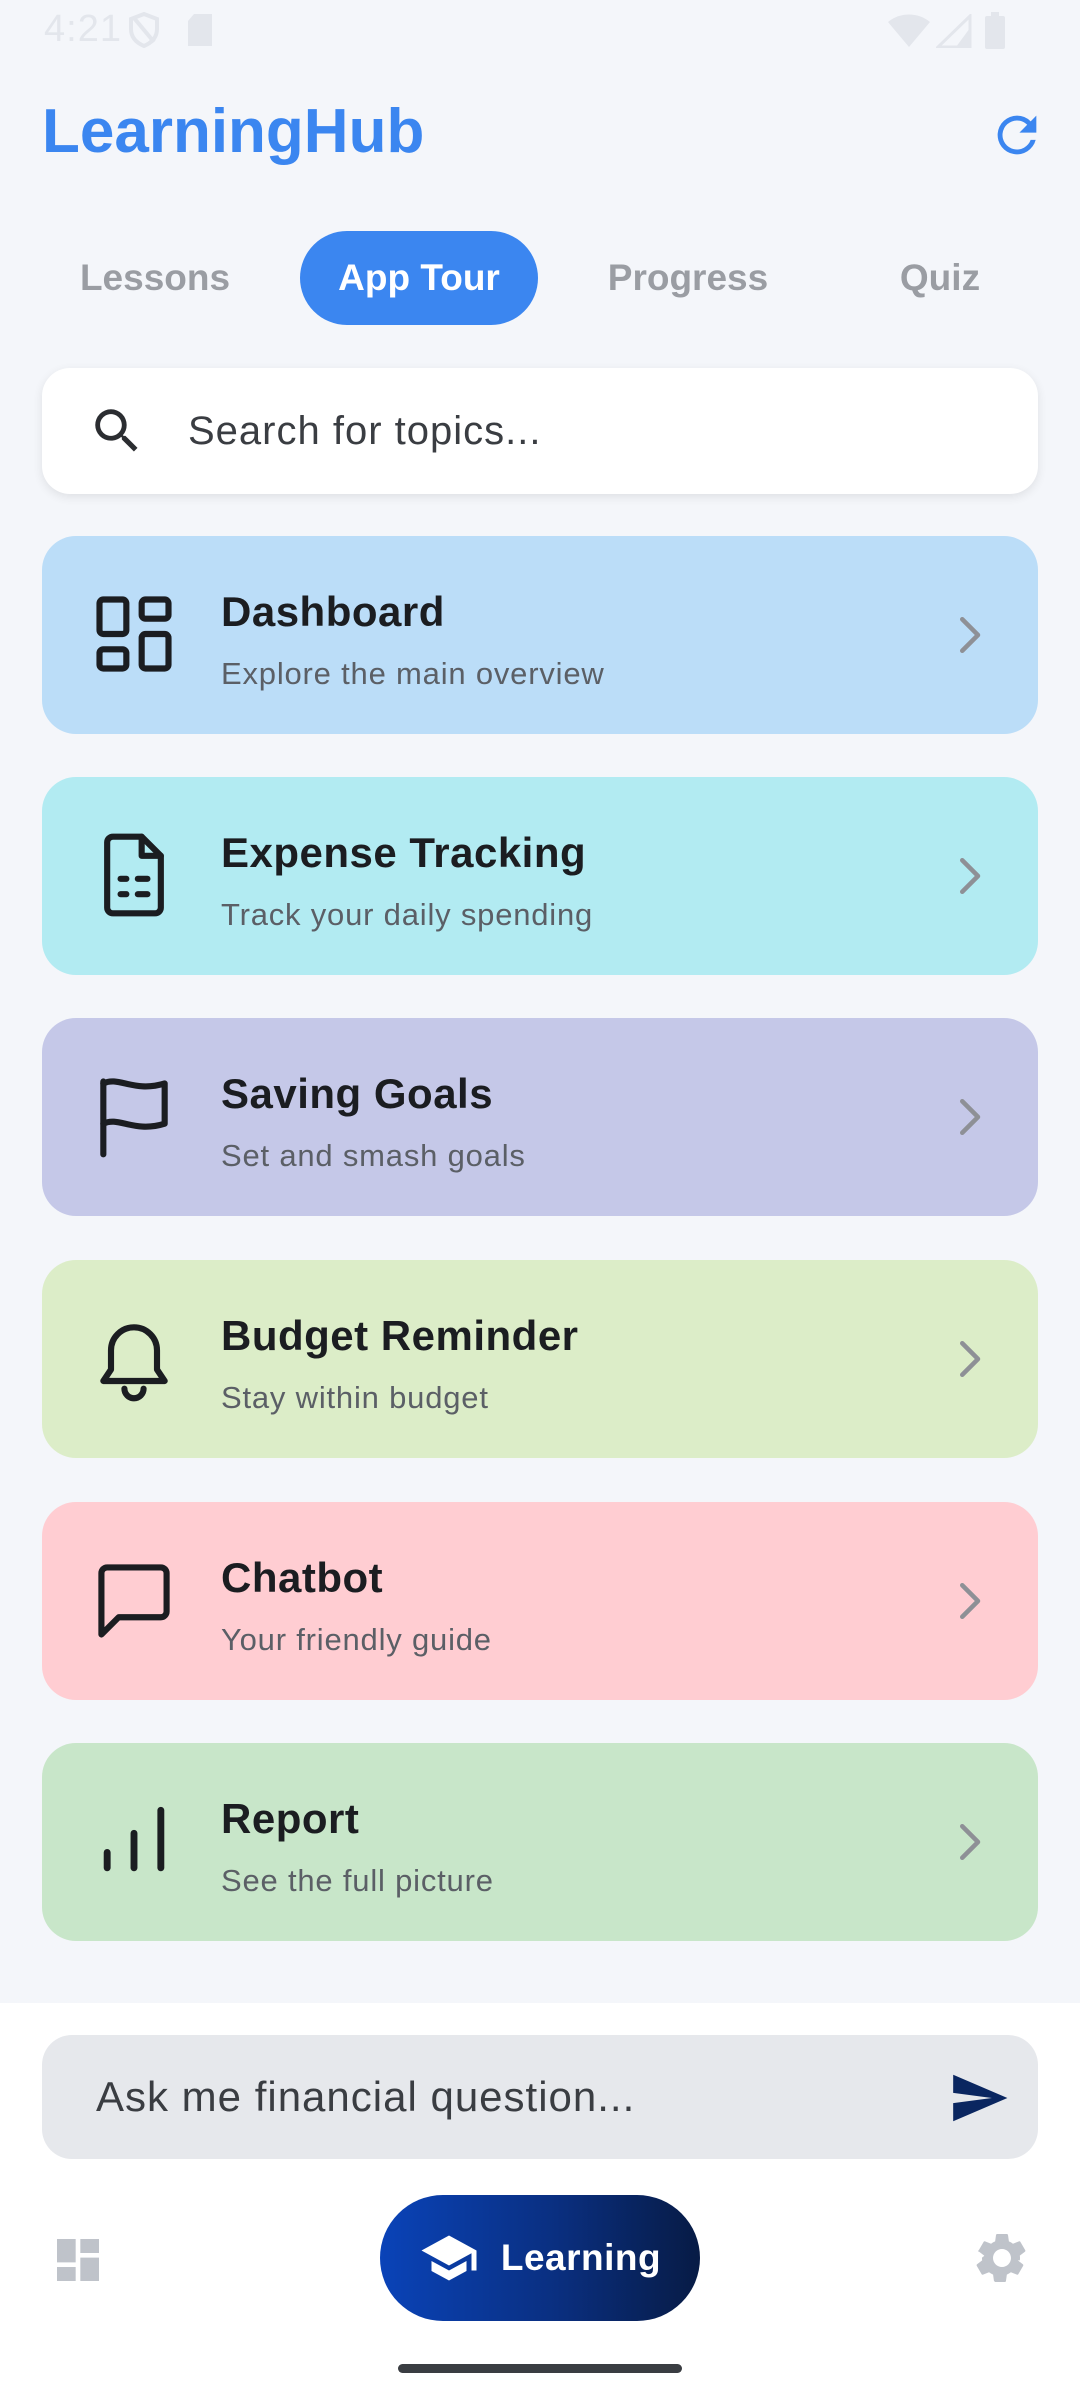  What do you see at coordinates (940, 278) in the screenshot?
I see `tab-quiz: Quiz` at bounding box center [940, 278].